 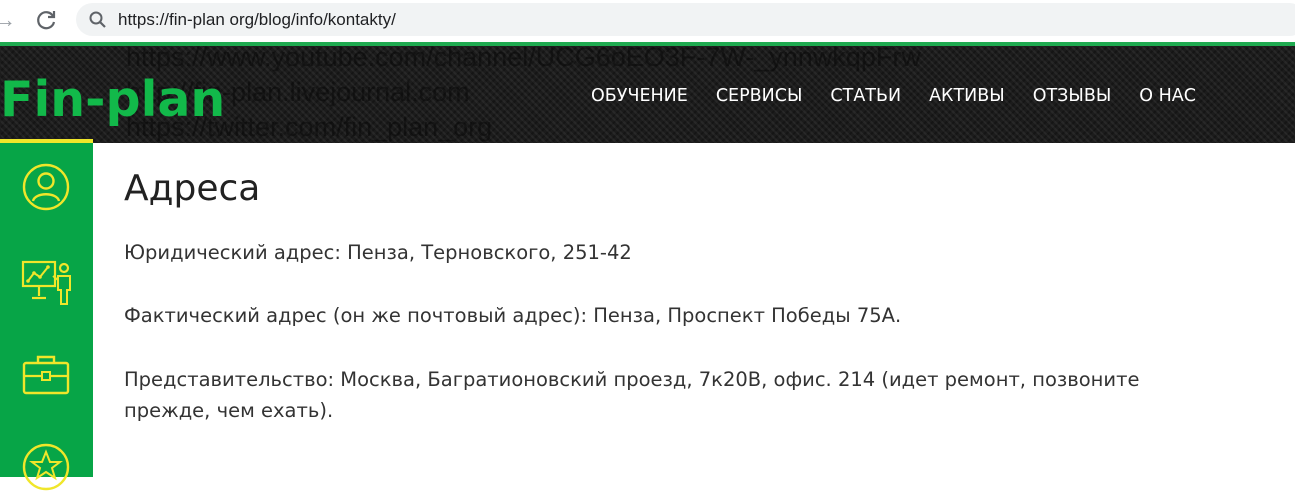 What do you see at coordinates (10, 20) in the screenshot?
I see `forward-arrow-icon: →` at bounding box center [10, 20].